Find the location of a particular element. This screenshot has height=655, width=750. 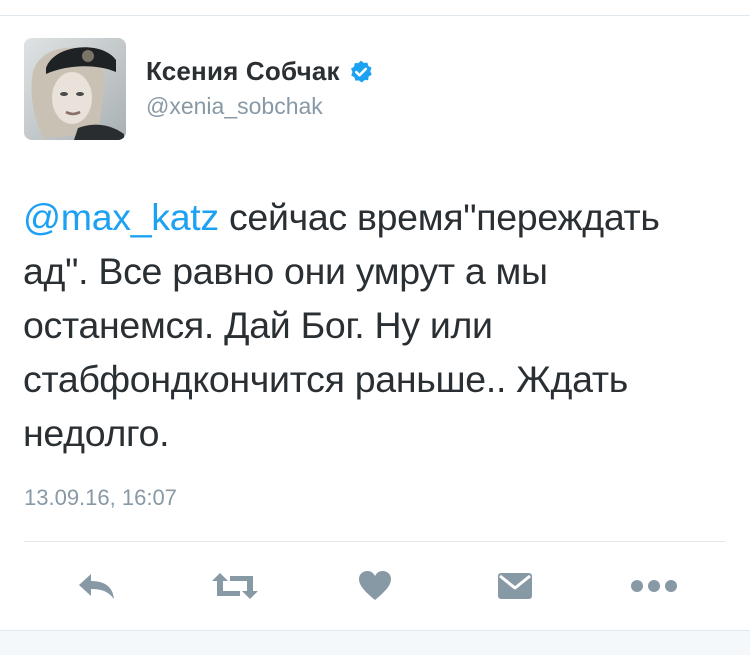

bottom-band is located at coordinates (375, 642).